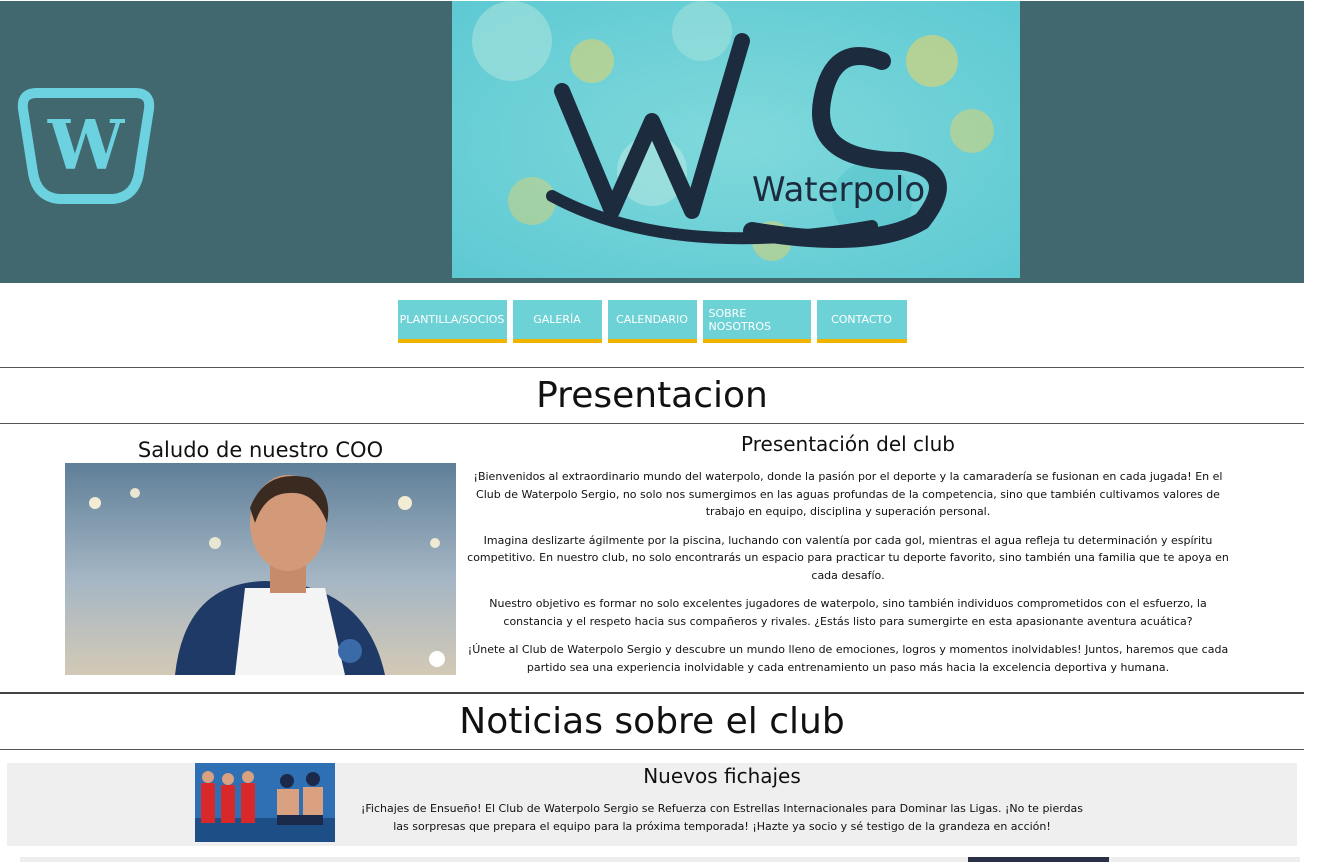  I want to click on nav-item-plantilla-socios: PLANTILLA/SOCIOS, so click(452, 321).